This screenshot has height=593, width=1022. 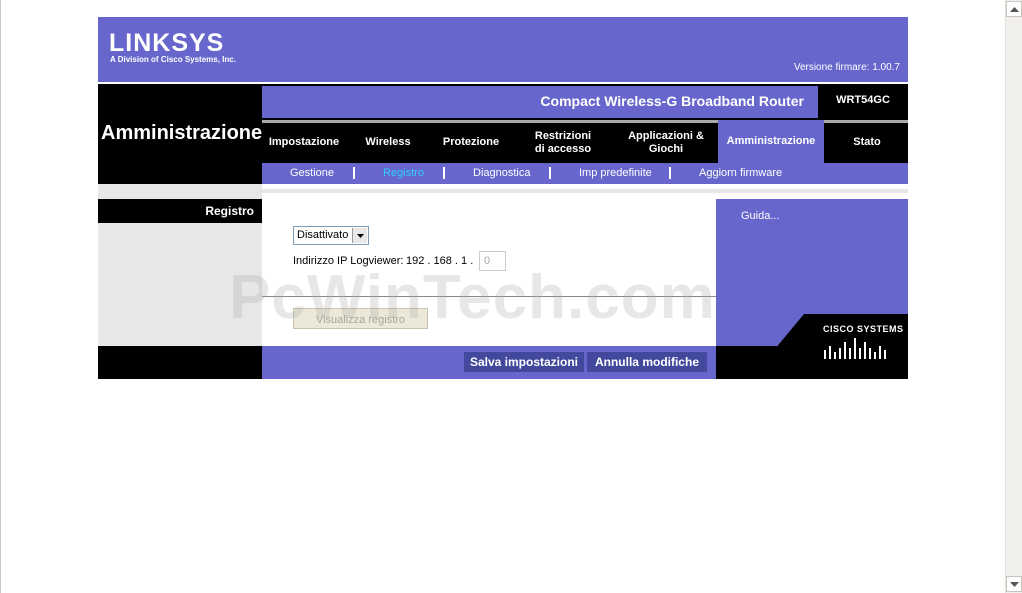 What do you see at coordinates (740, 173) in the screenshot?
I see `subtab-aggiorn-firmware: Aggiorn firmware` at bounding box center [740, 173].